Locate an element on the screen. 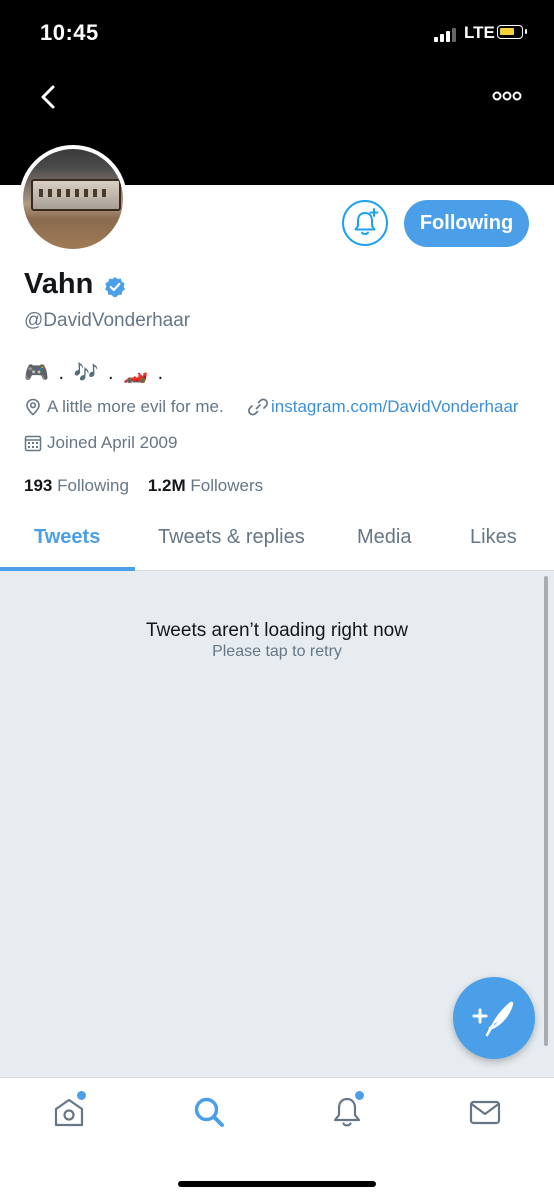 The width and height of the screenshot is (554, 1200). home-badge is located at coordinates (81, 1095).